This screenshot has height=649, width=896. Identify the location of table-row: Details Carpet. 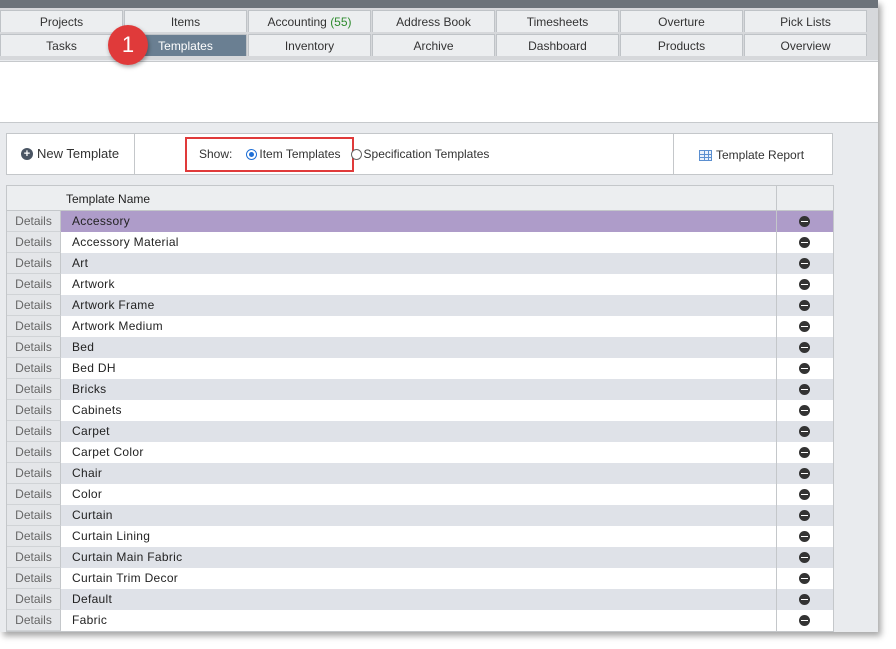
(420, 431).